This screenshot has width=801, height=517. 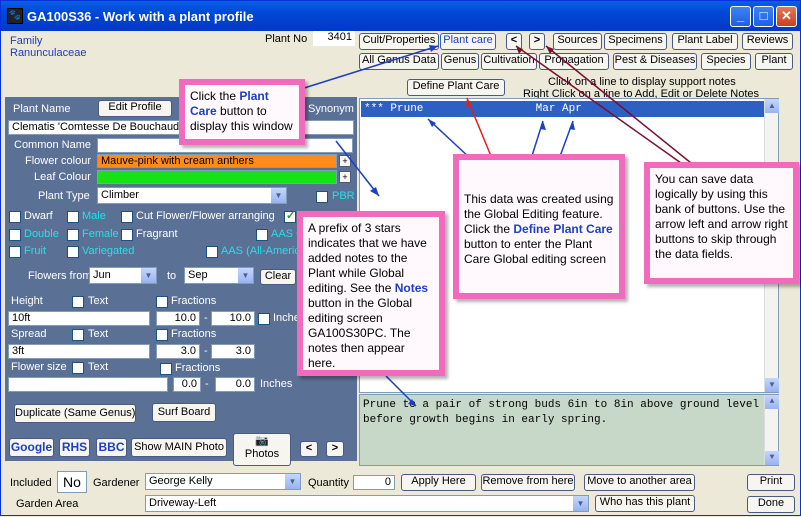 What do you see at coordinates (771, 504) in the screenshot?
I see `done-button: Done` at bounding box center [771, 504].